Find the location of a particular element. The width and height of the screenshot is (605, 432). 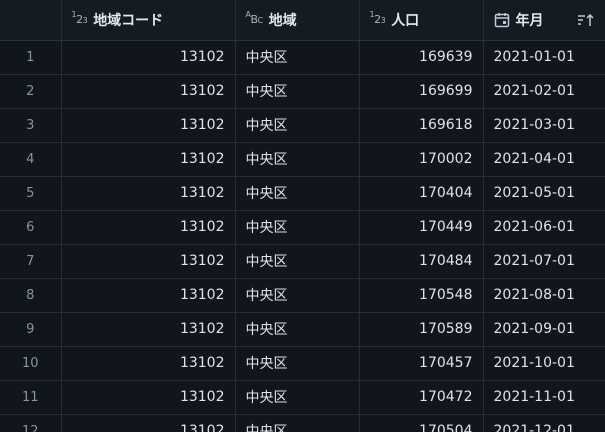

table-row: 7 13102 中央区 170484 2021-07-01 is located at coordinates (302, 261).